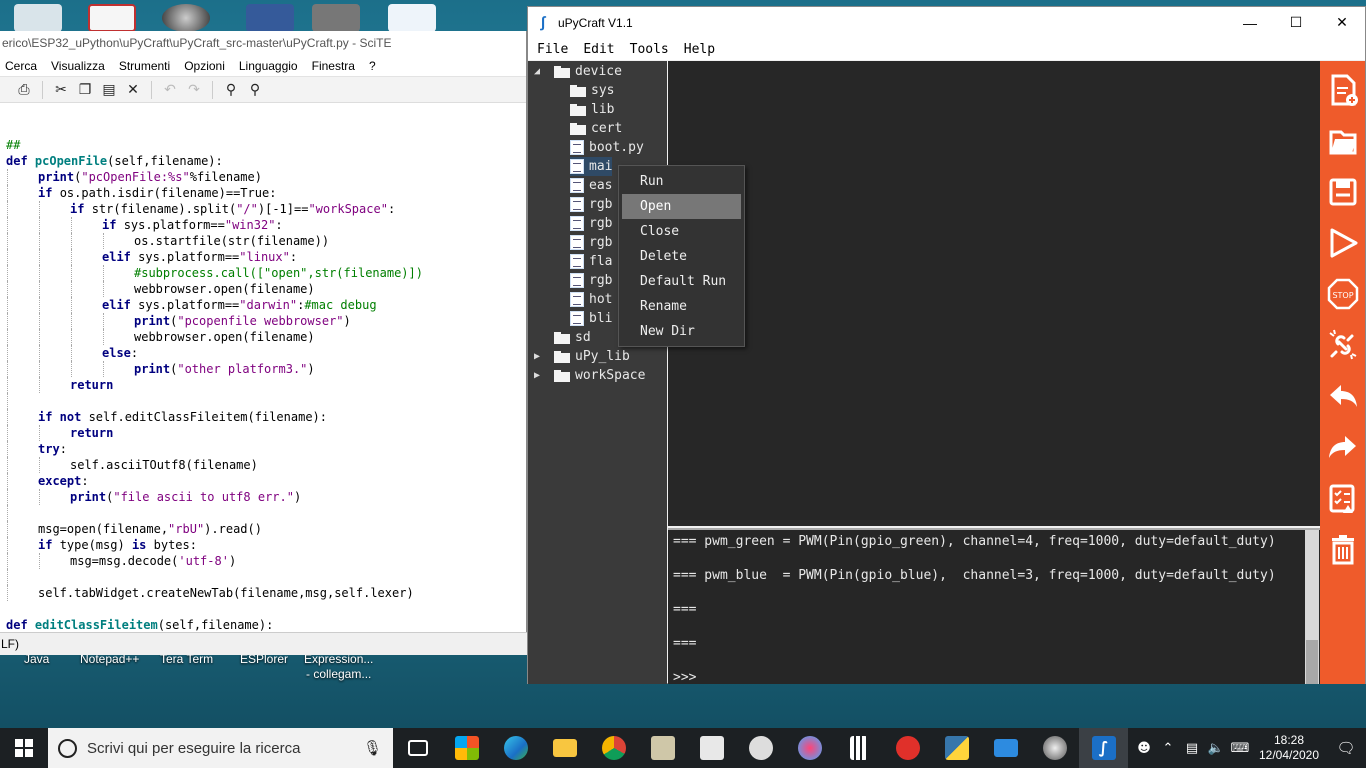 Image resolution: width=1366 pixels, height=768 pixels. What do you see at coordinates (591, 299) in the screenshot?
I see `tree-file: hot` at bounding box center [591, 299].